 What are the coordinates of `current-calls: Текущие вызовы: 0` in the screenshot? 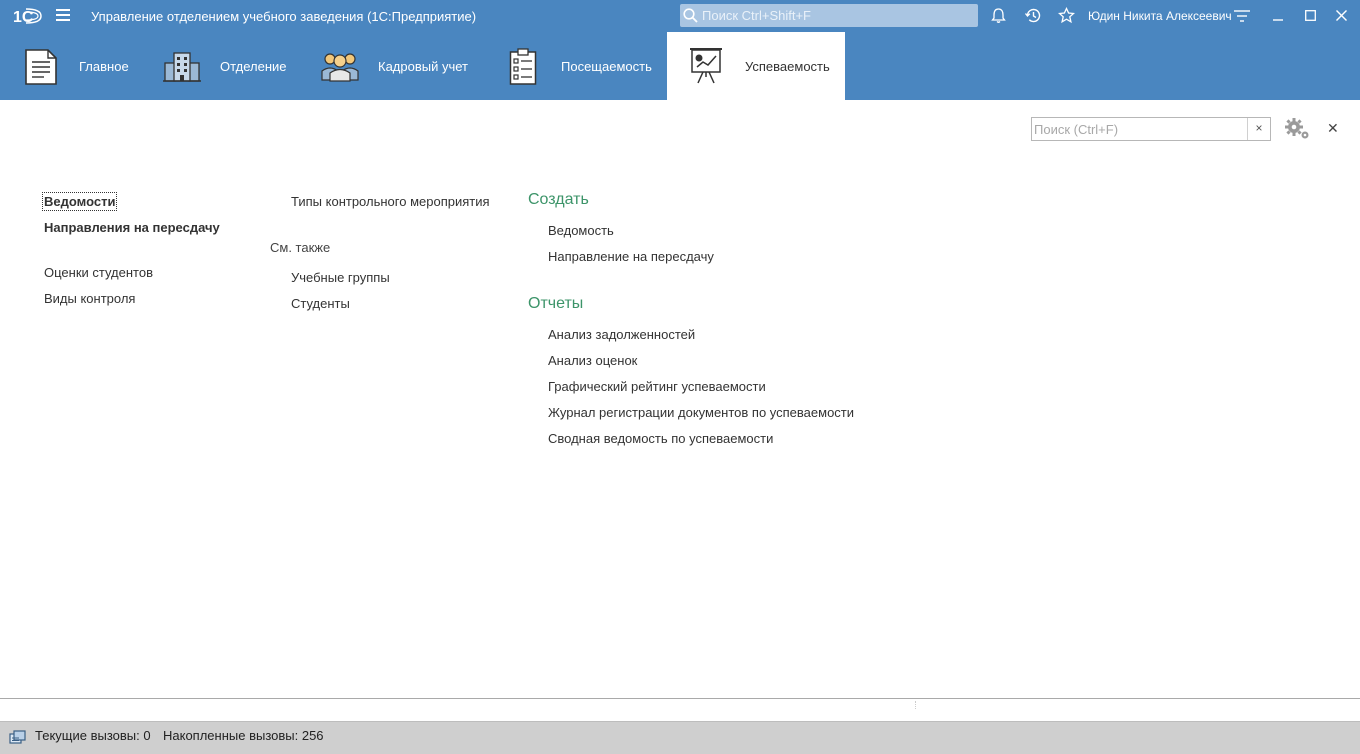 It's located at (93, 735).